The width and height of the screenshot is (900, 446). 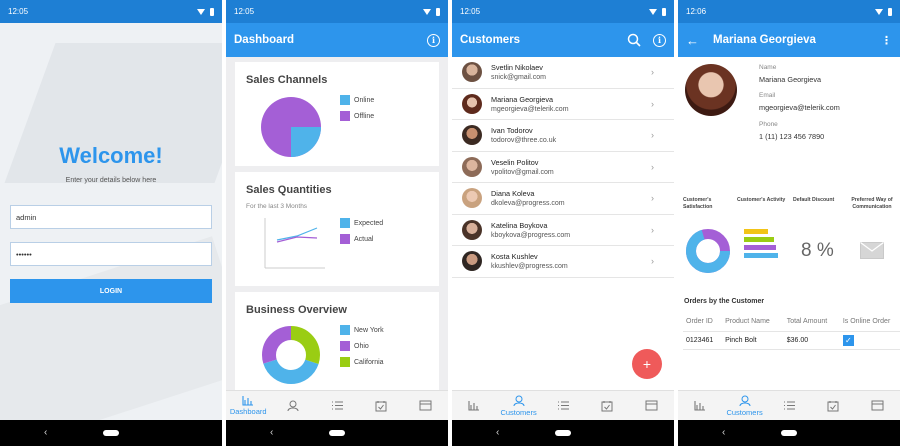 I want to click on back-arrow-icon: ←, so click(x=692, y=40).